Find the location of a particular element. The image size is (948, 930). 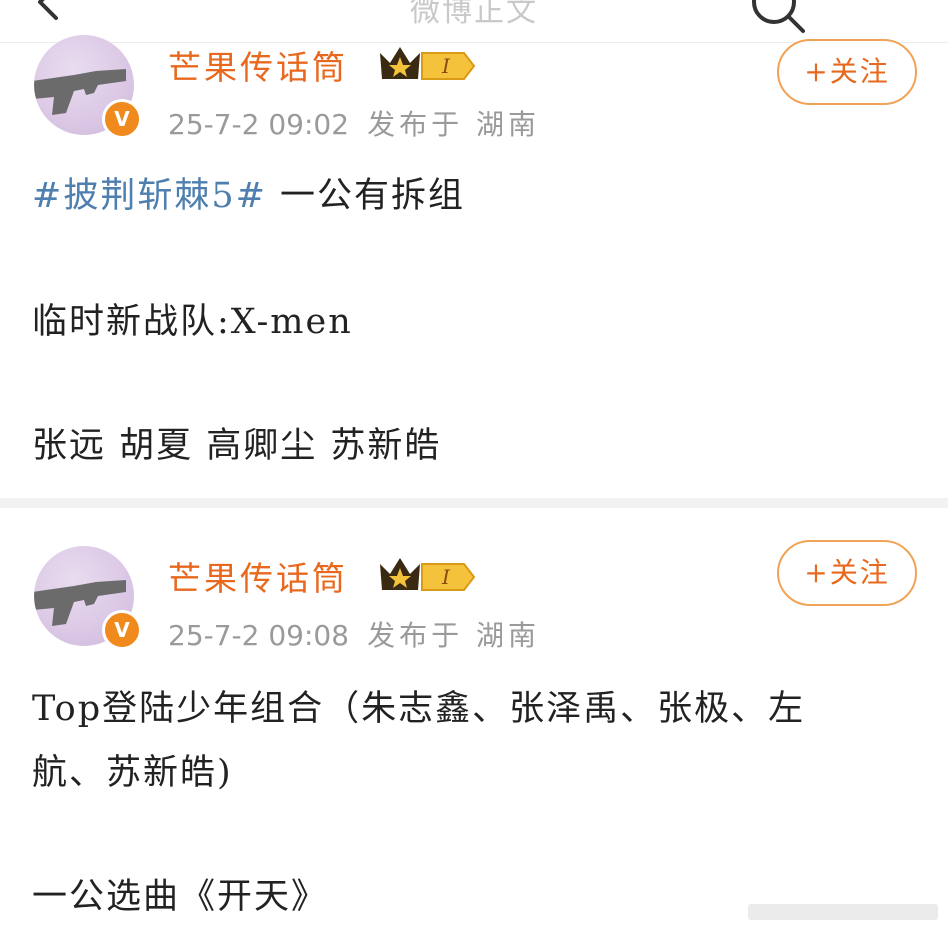

post-text-line: 张远 胡夏 高卿尘 苏新皓 is located at coordinates (237, 446).